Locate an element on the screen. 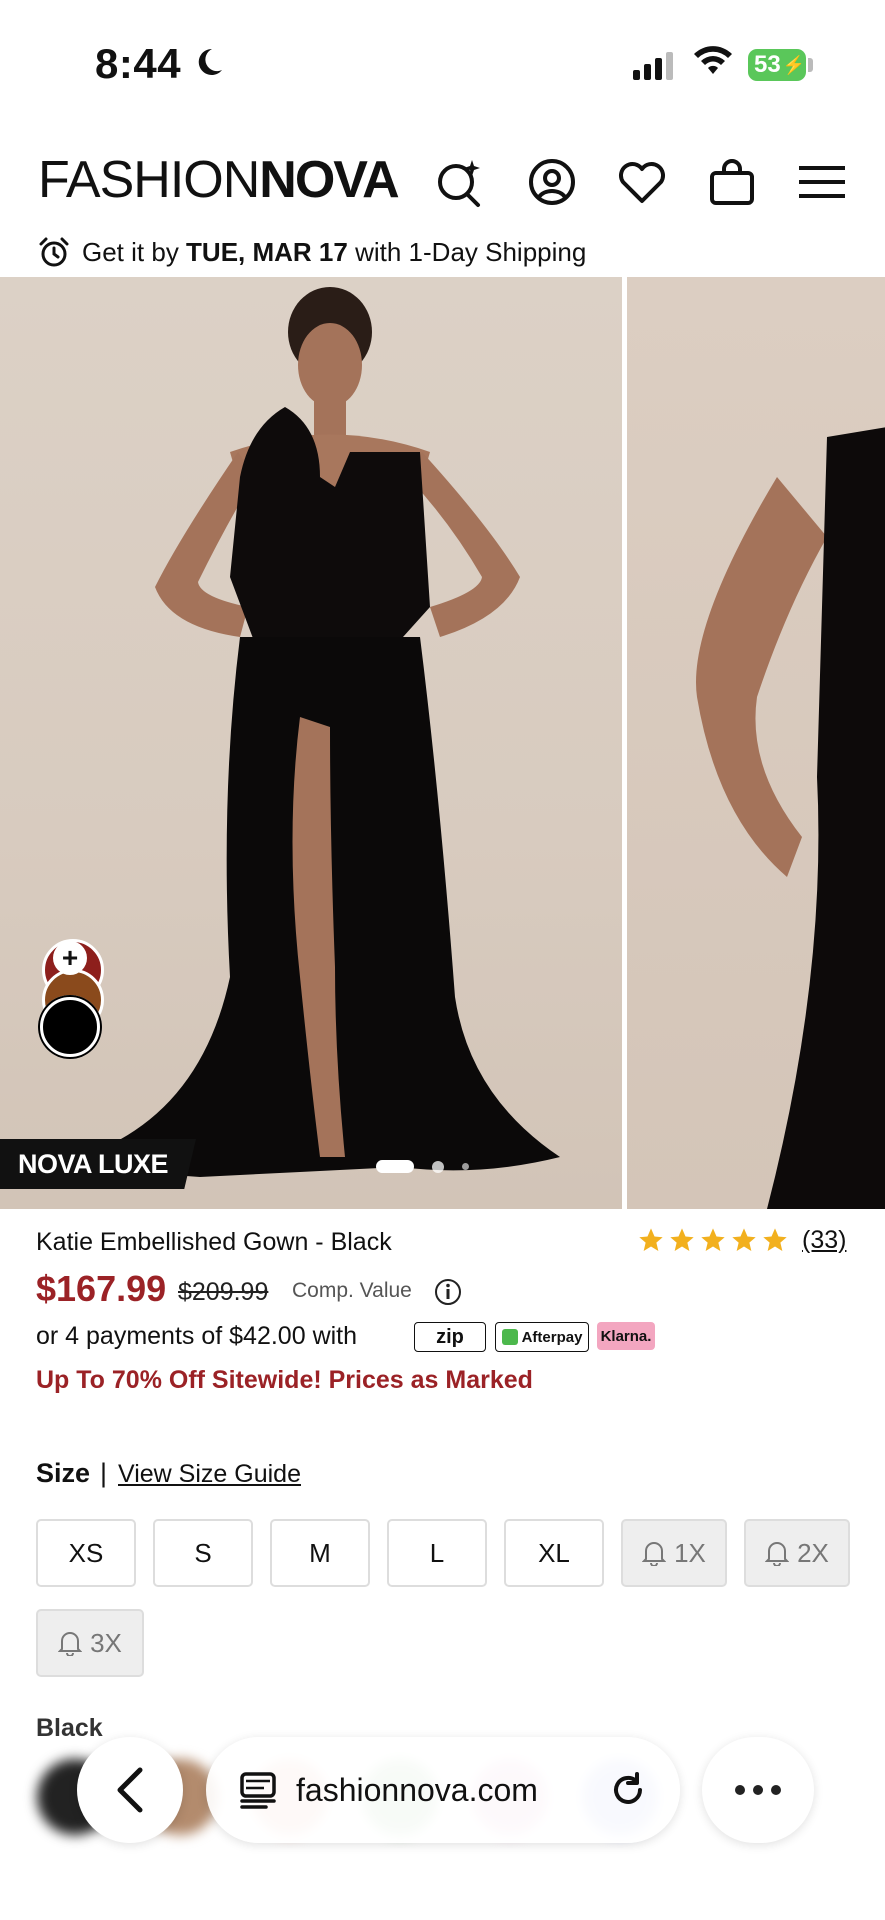 This screenshot has height=1920, width=885. installments-text: or 4 payments of $42.00 with is located at coordinates (197, 1336).